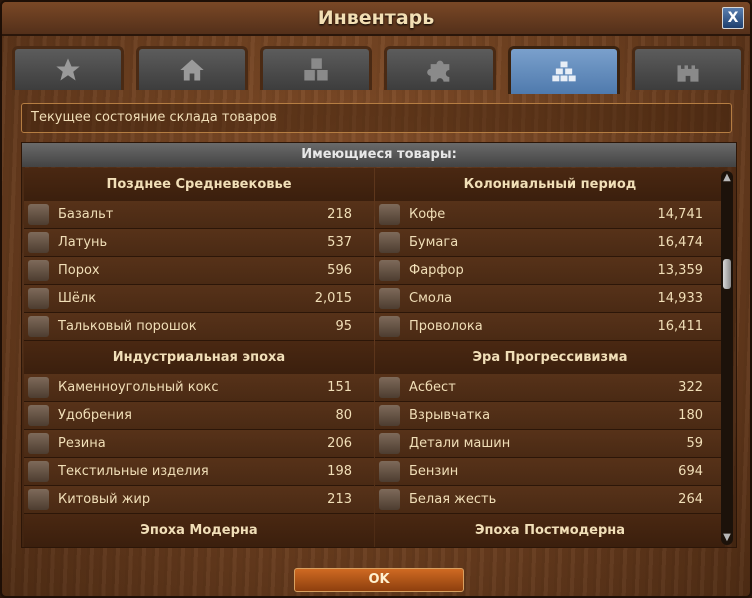  Describe the element at coordinates (333, 298) in the screenshot. I see `goods-count: 2,015` at that location.